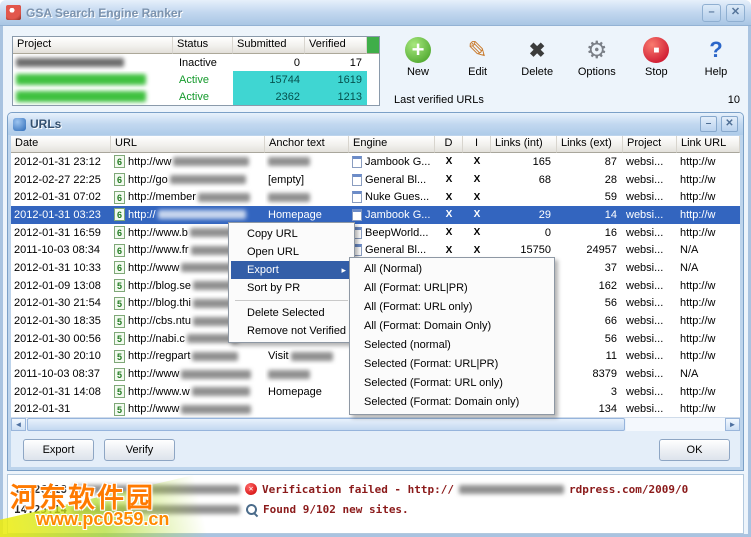 The width and height of the screenshot is (751, 537). What do you see at coordinates (735, 12) in the screenshot?
I see `close-button: ✕` at bounding box center [735, 12].